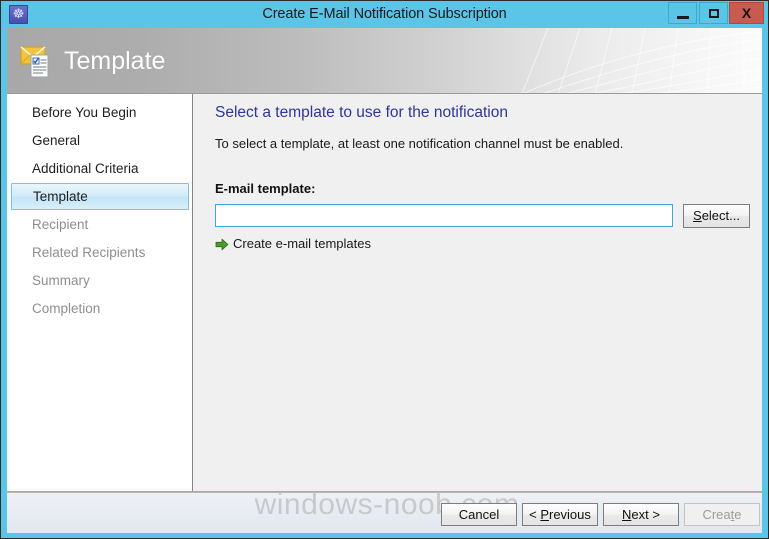 The width and height of the screenshot is (769, 539). What do you see at coordinates (645, 514) in the screenshot?
I see `next-button-rest: ext >` at bounding box center [645, 514].